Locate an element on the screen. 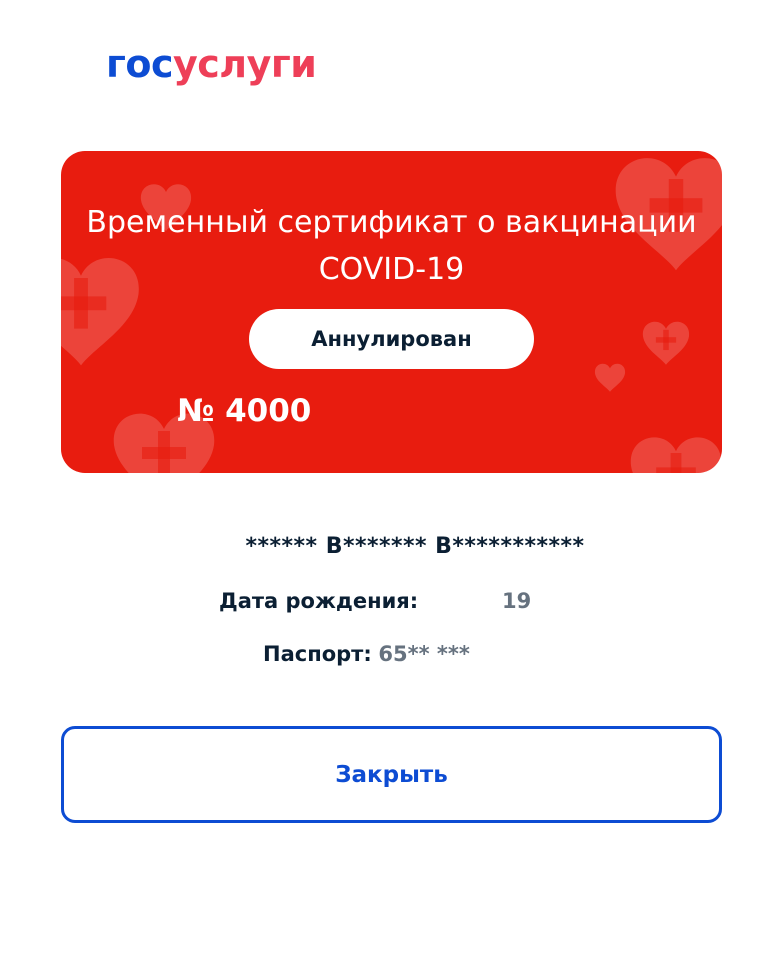 This screenshot has width=760, height=961. passport-value: 65** *** is located at coordinates (424, 654).